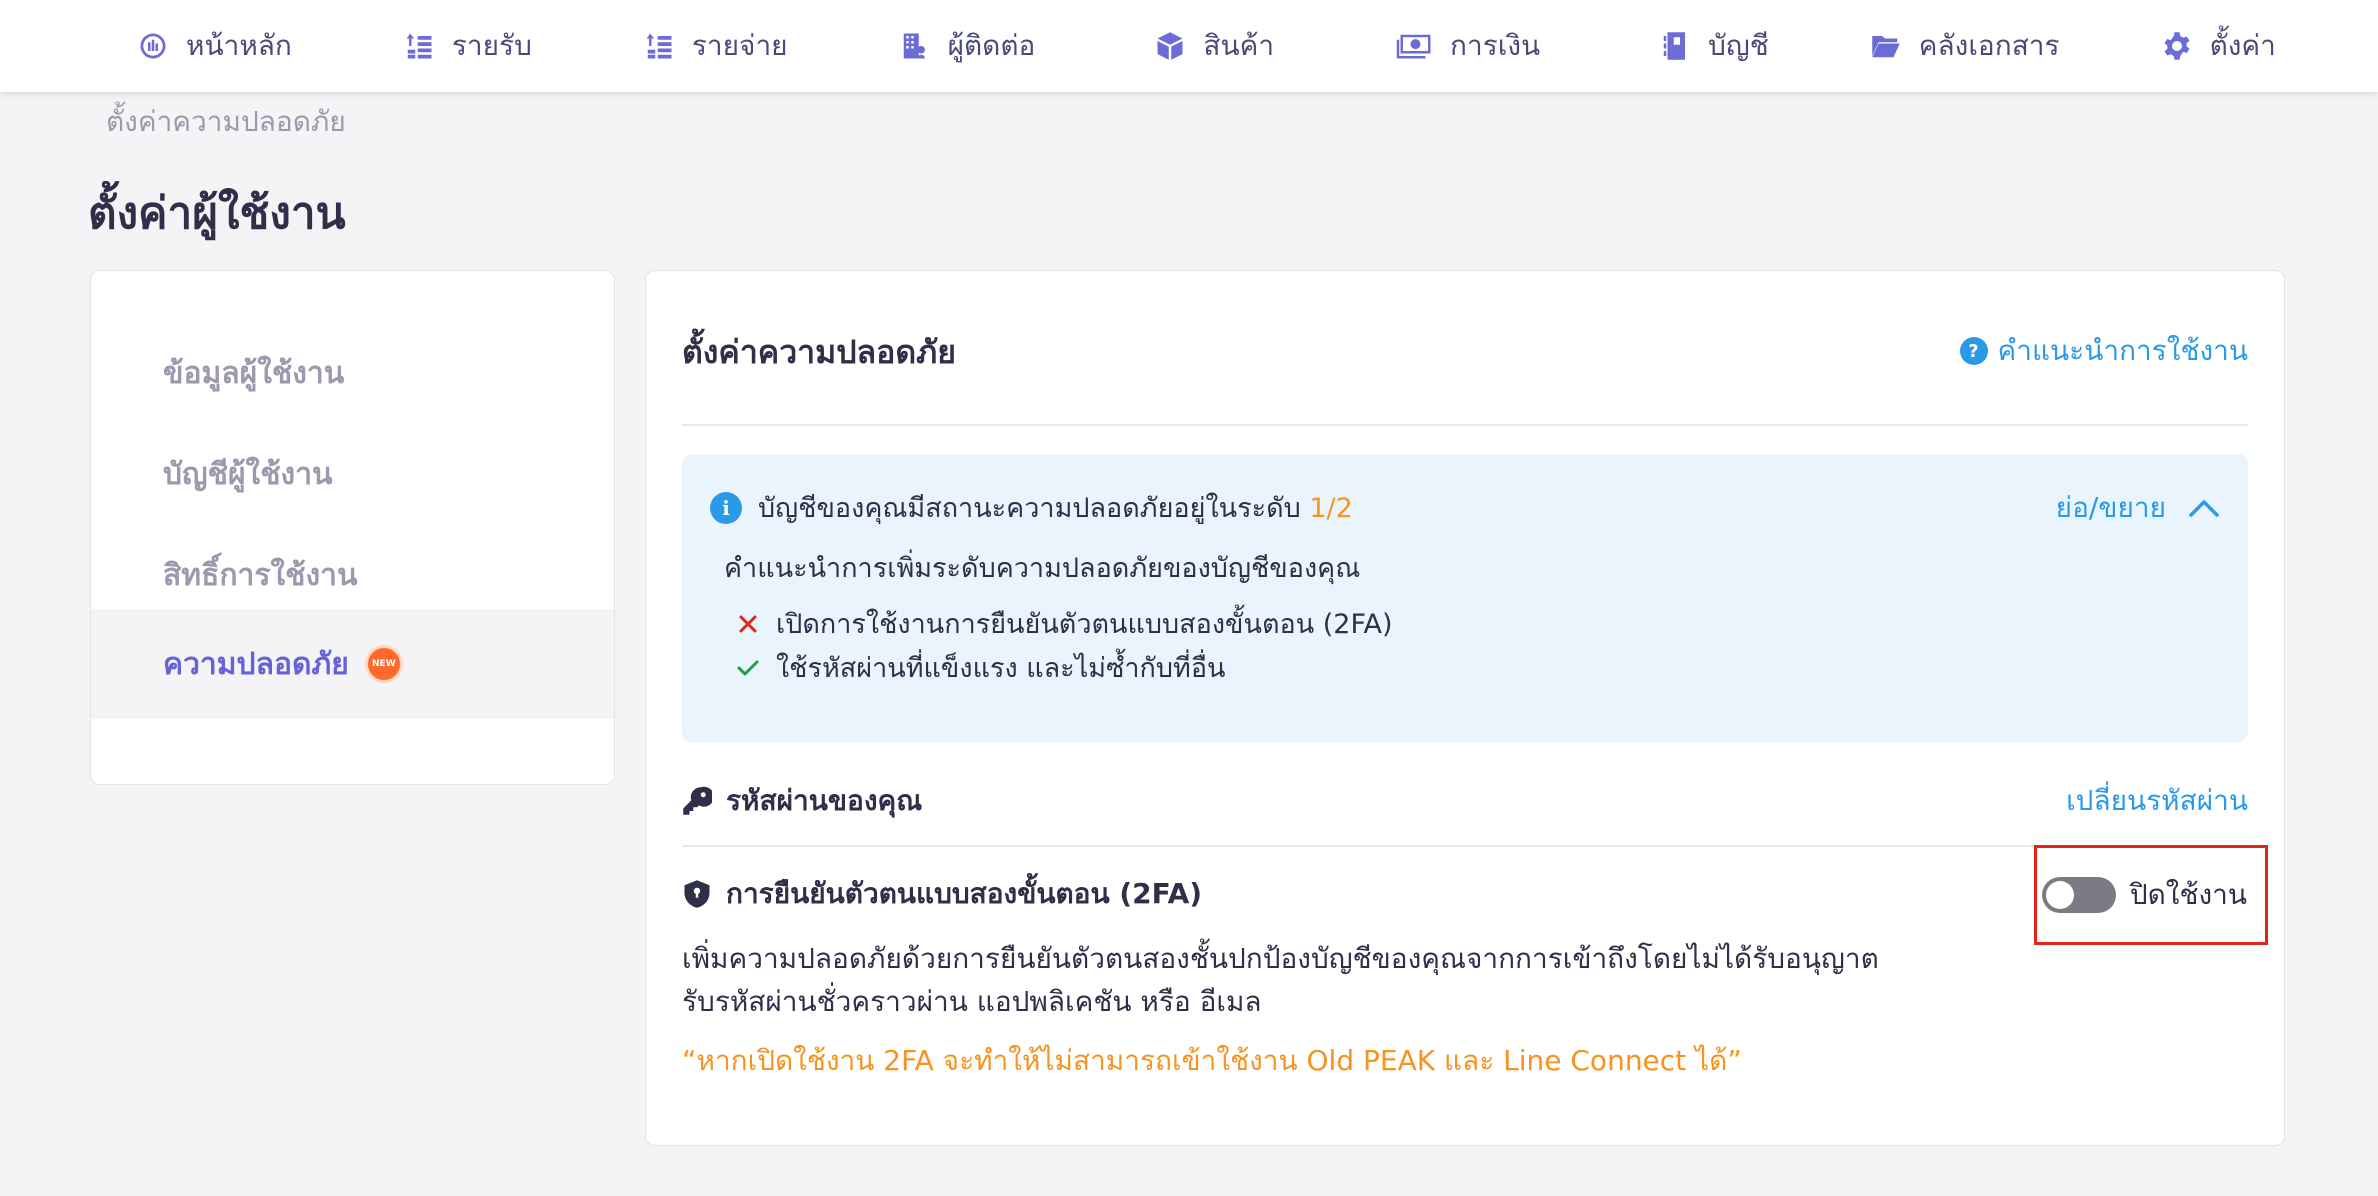  Describe the element at coordinates (254, 373) in the screenshot. I see `sidebar-item-label: ข้อมูลผู้ใช้งาน` at that location.